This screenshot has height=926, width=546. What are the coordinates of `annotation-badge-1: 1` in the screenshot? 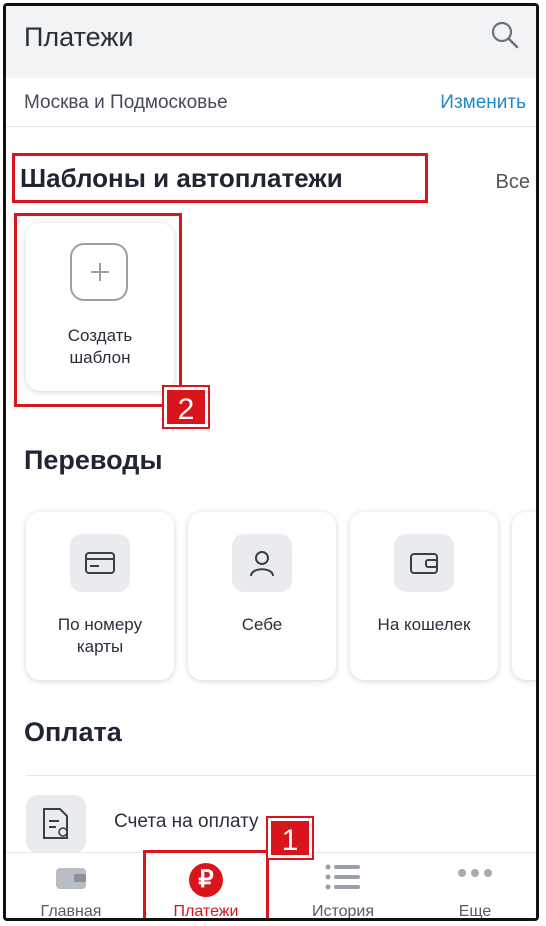 It's located at (290, 838).